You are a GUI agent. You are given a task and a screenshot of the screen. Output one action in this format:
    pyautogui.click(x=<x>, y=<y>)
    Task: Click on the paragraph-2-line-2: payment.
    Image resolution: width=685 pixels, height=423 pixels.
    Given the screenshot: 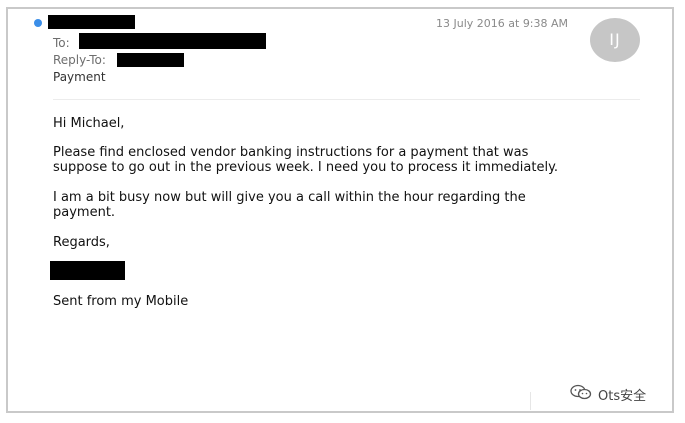 What is the action you would take?
    pyautogui.click(x=84, y=212)
    